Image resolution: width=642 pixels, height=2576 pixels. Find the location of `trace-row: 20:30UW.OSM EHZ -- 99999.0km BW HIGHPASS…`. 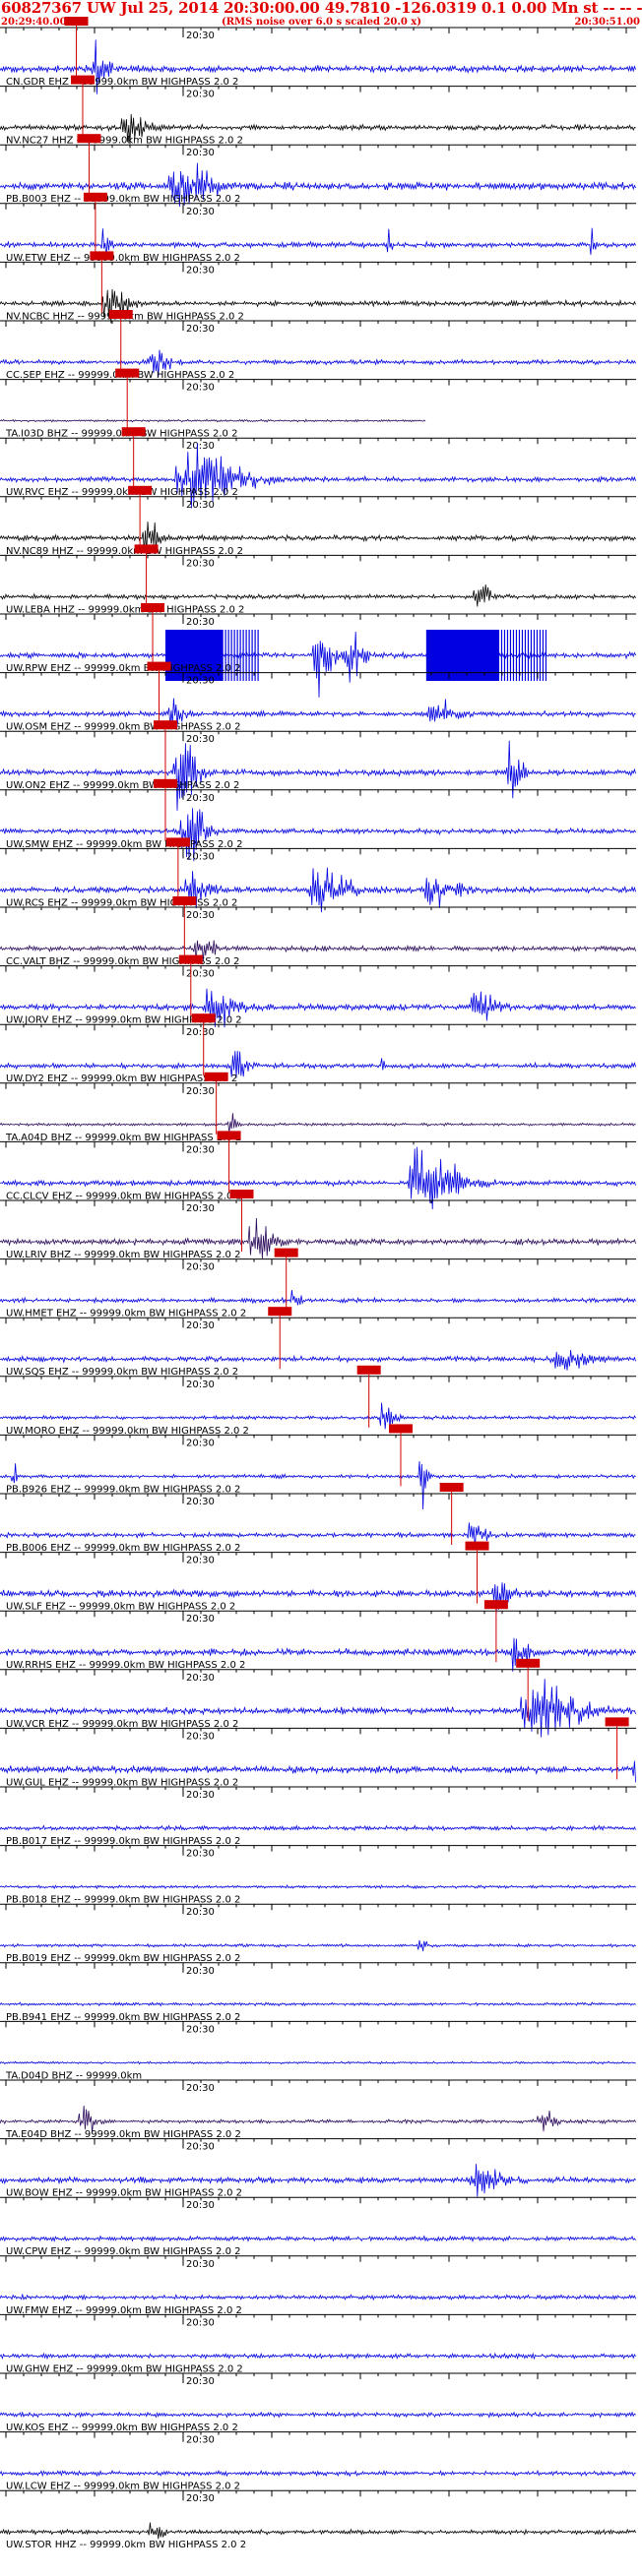

trace-row: 20:30UW.OSM EHZ -- 99999.0km BW HIGHPASS… is located at coordinates (318, 697).